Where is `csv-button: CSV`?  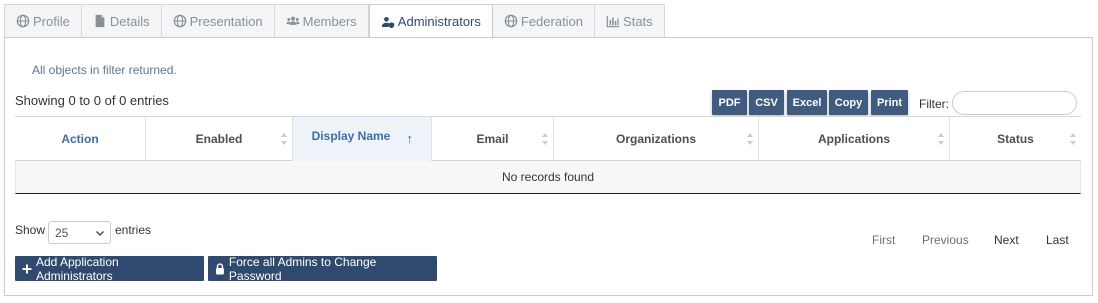 csv-button: CSV is located at coordinates (766, 102).